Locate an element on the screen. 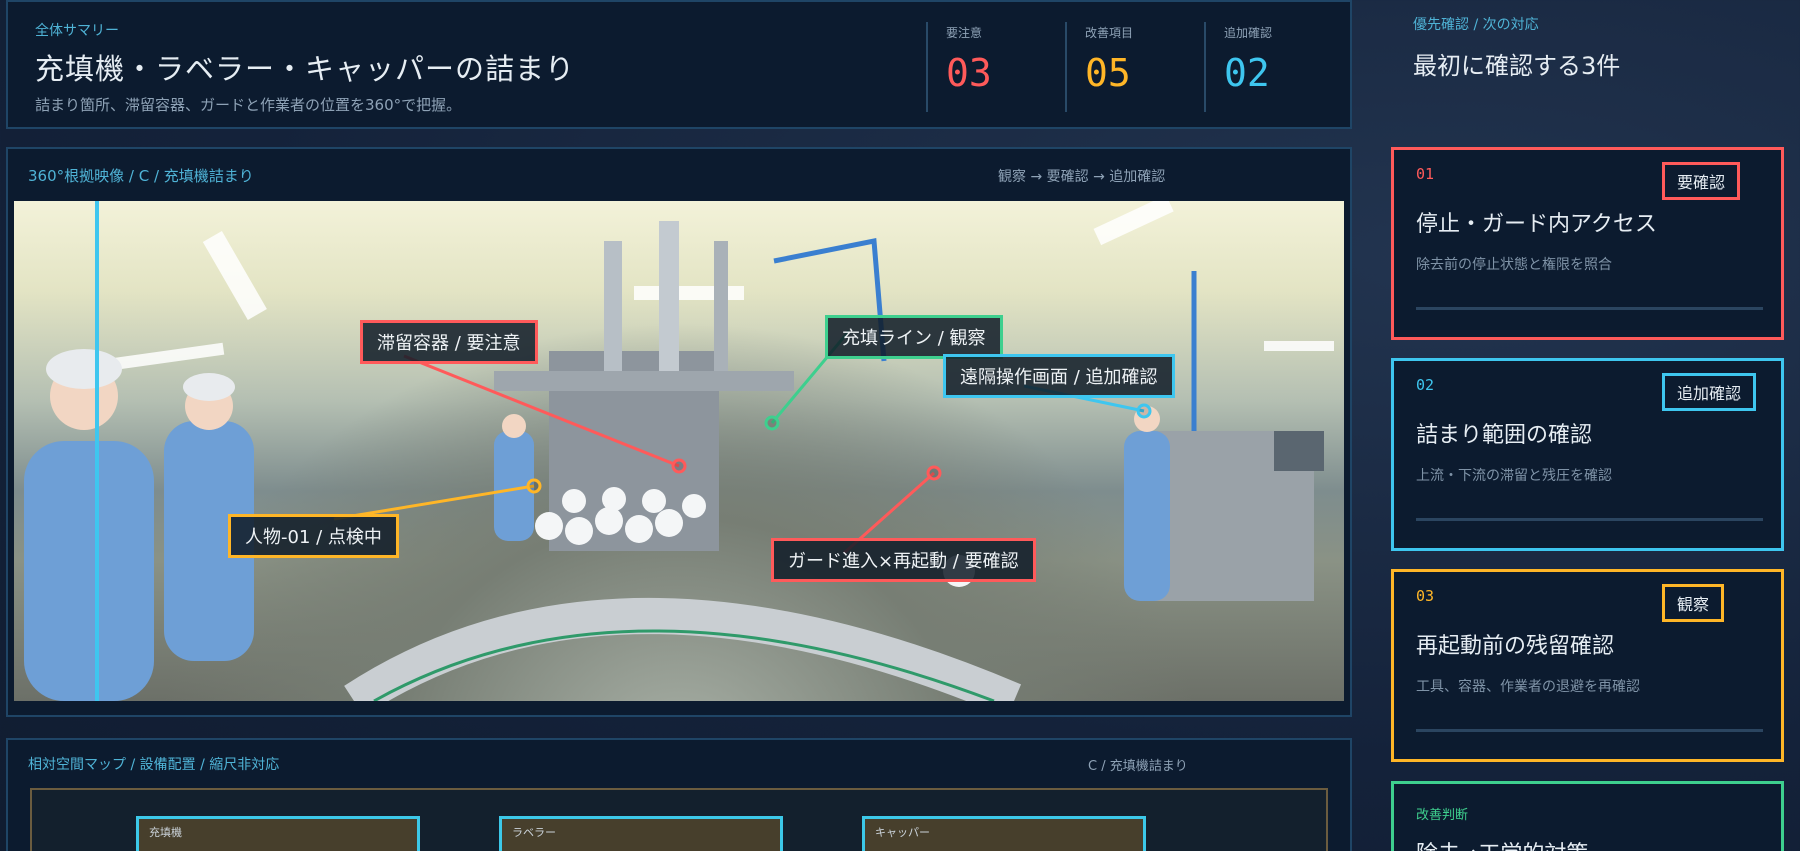  map-context: C / 充填機詰まり is located at coordinates (1138, 766).